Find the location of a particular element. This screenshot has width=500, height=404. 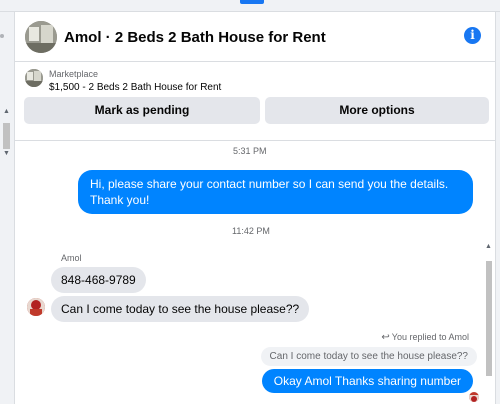

sender-name: Amol is located at coordinates (71, 258).